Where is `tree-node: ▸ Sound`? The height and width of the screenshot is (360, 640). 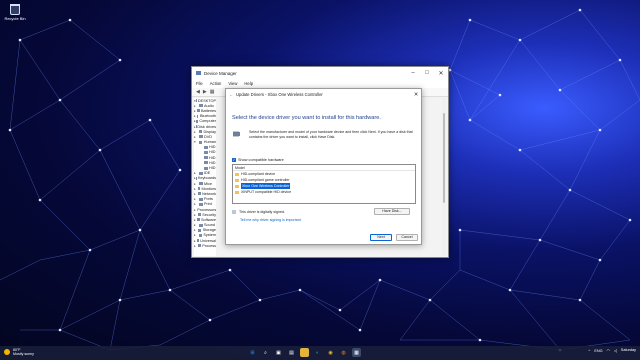 tree-node: ▸ Sound is located at coordinates (205, 225).